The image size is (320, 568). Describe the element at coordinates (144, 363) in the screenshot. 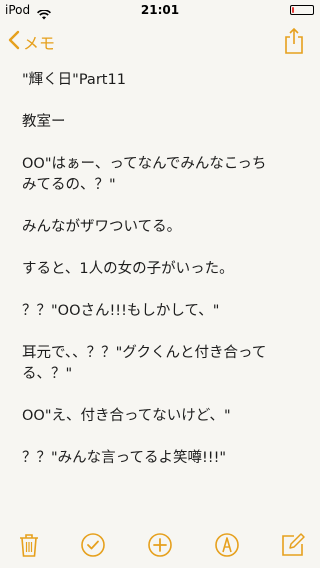

I see `note-paragraph: 耳元で、、？？"グクくんと付き合って る、？"` at that location.